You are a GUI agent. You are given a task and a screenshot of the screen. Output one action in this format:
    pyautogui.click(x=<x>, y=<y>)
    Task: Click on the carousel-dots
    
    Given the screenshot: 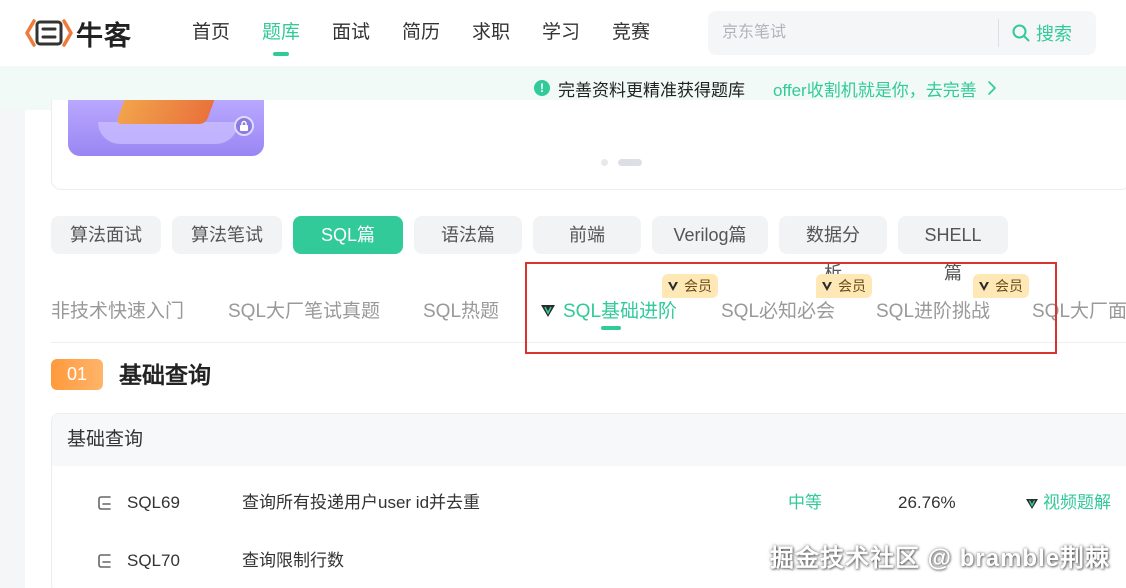 What is the action you would take?
    pyautogui.click(x=626, y=162)
    